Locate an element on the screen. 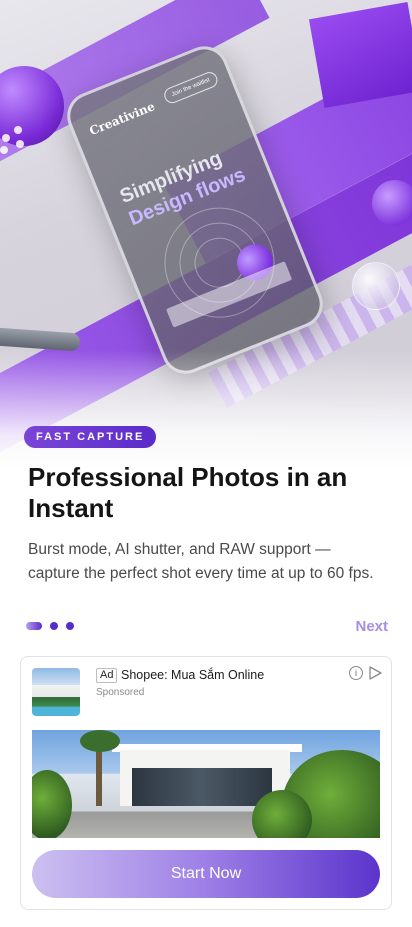  feature-badge: FAST CAPTURE is located at coordinates (90, 437).